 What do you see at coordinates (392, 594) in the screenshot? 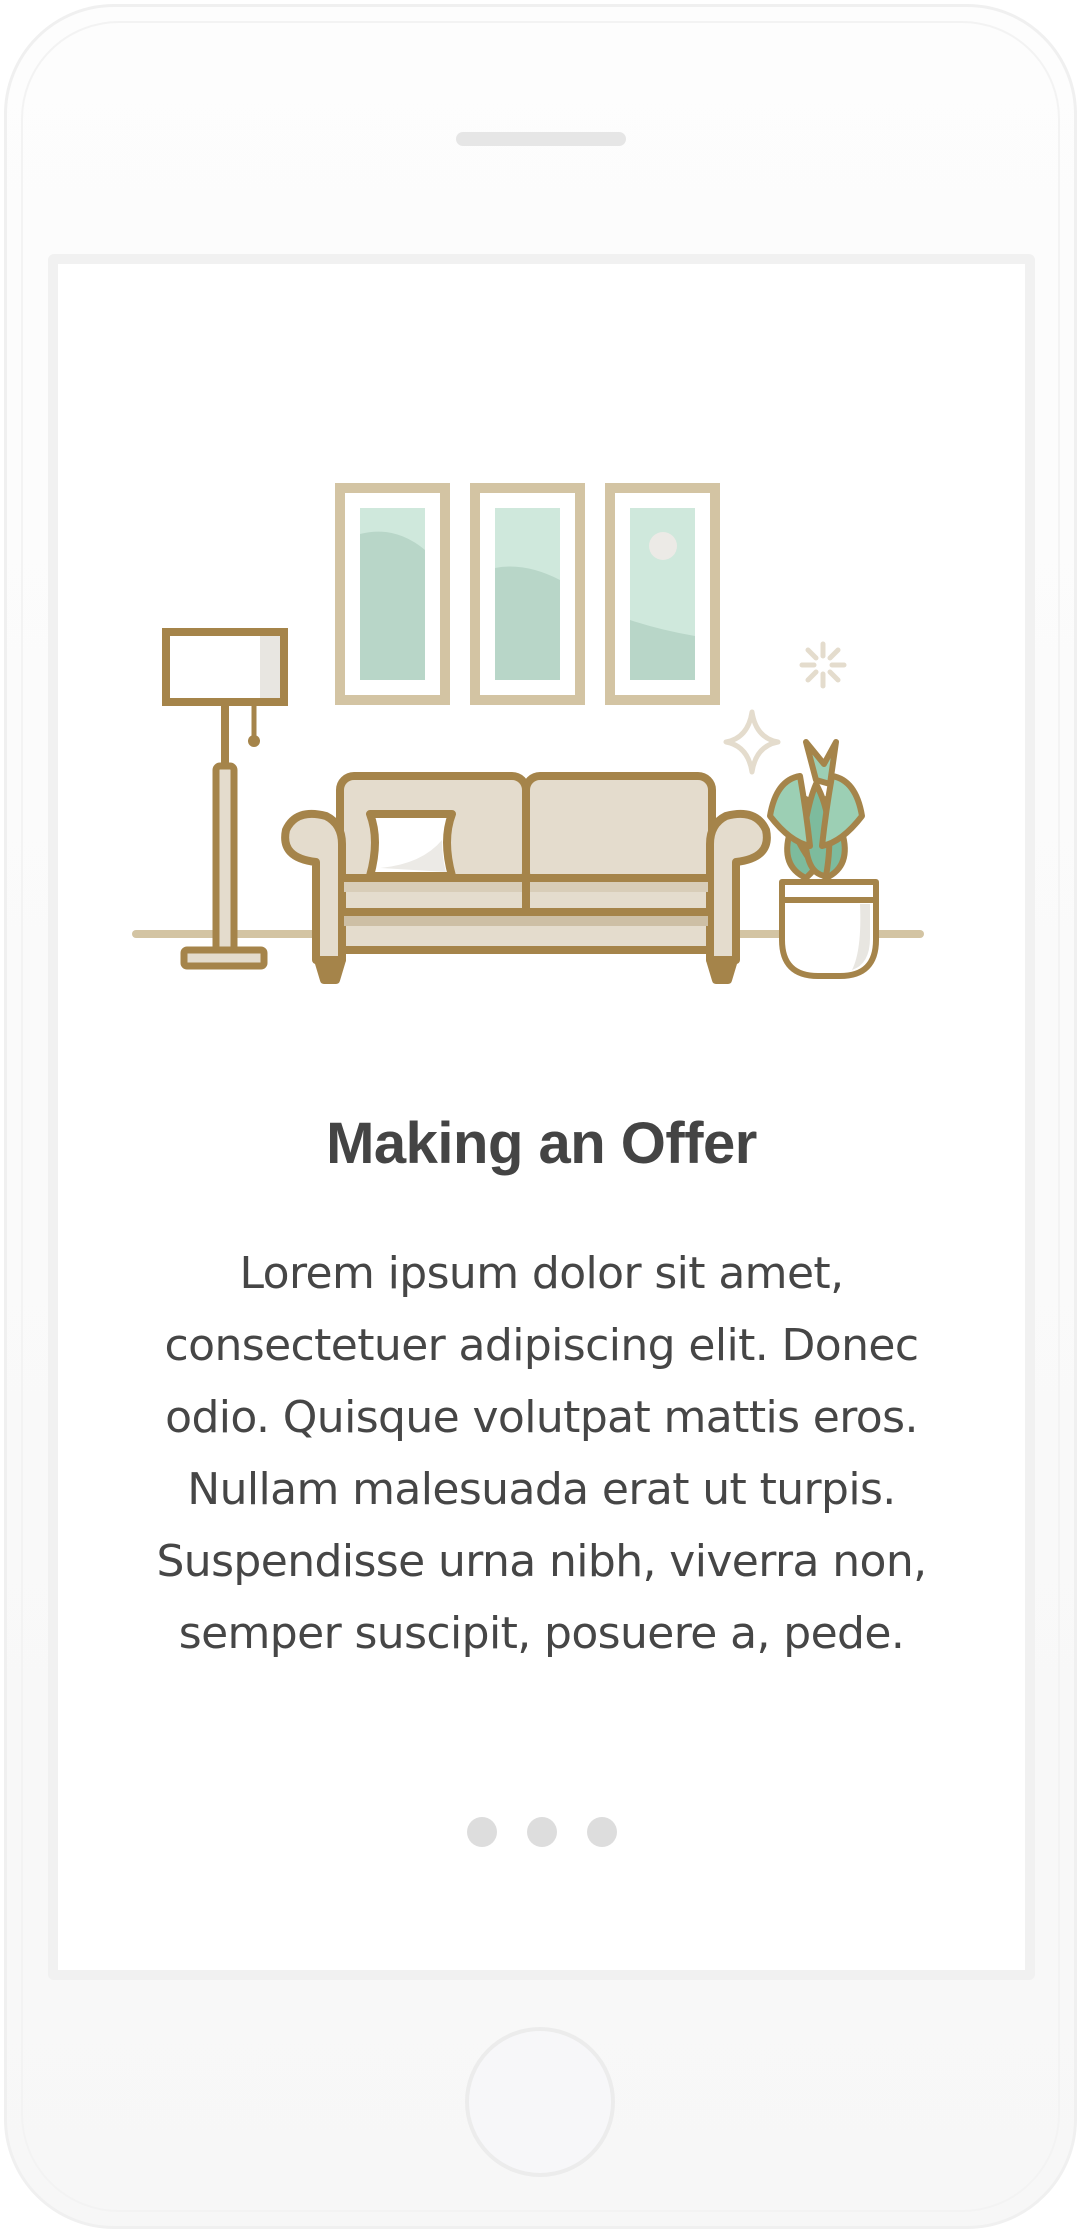
I see `wall-frame-left` at bounding box center [392, 594].